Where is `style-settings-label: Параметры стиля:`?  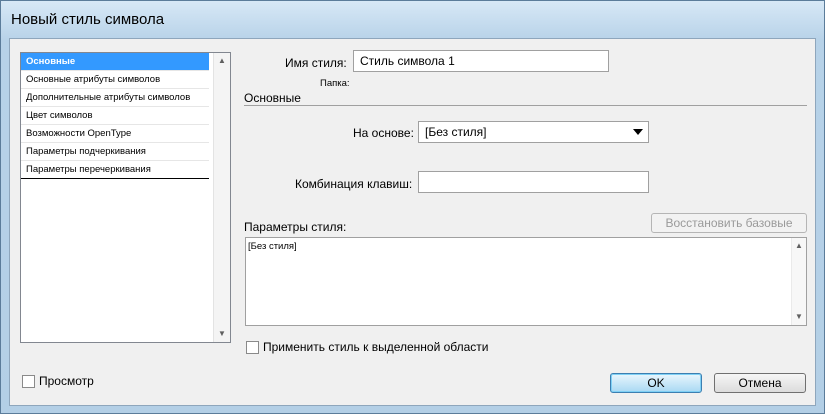 style-settings-label: Параметры стиля: is located at coordinates (295, 227).